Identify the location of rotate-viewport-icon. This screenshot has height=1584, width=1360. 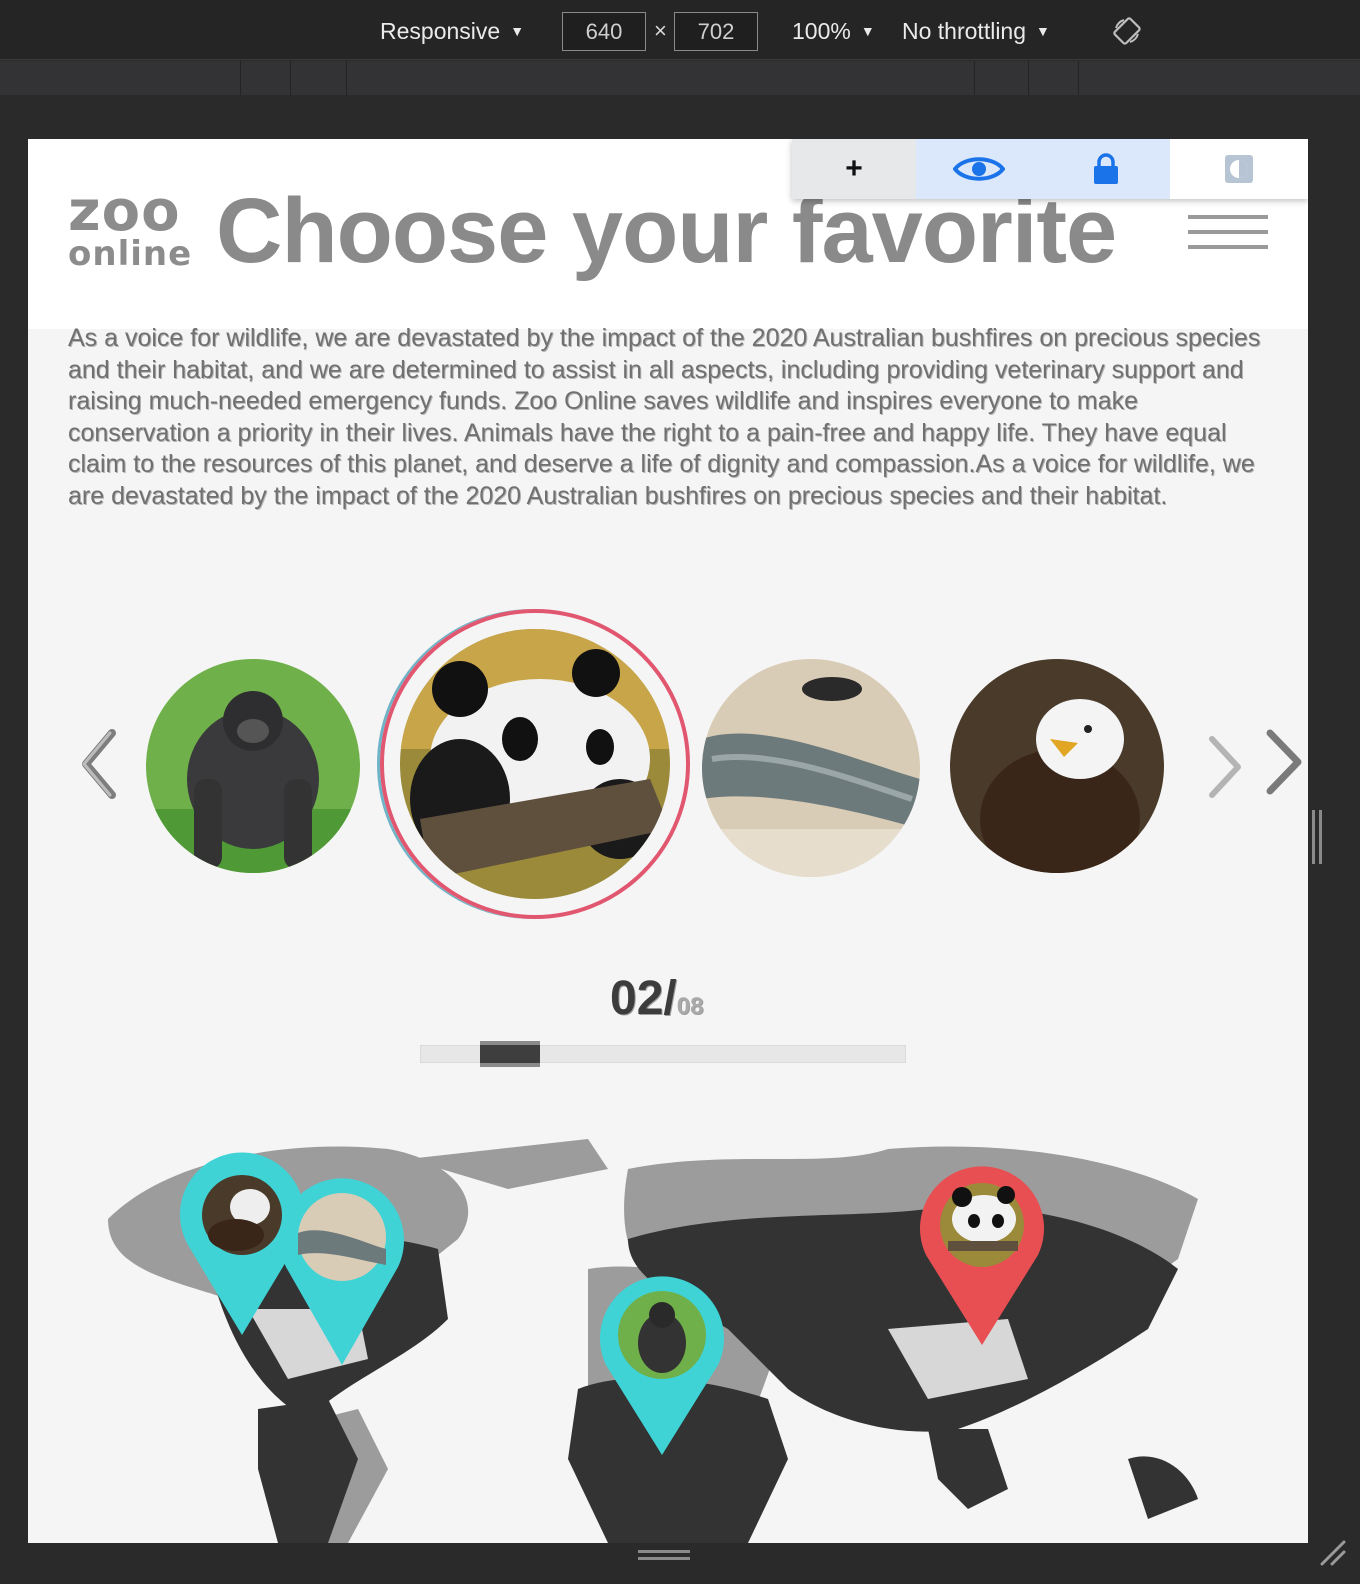
(1127, 31).